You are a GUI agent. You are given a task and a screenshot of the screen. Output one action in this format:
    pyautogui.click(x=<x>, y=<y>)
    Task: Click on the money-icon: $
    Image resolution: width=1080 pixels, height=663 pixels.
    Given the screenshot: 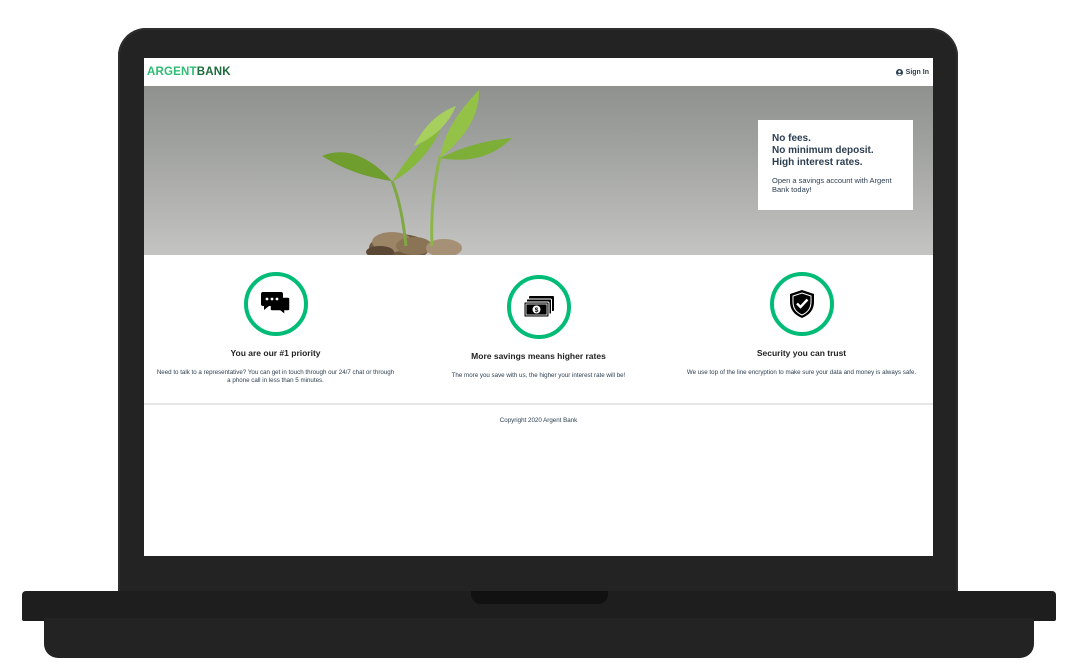 What is the action you would take?
    pyautogui.click(x=538, y=307)
    